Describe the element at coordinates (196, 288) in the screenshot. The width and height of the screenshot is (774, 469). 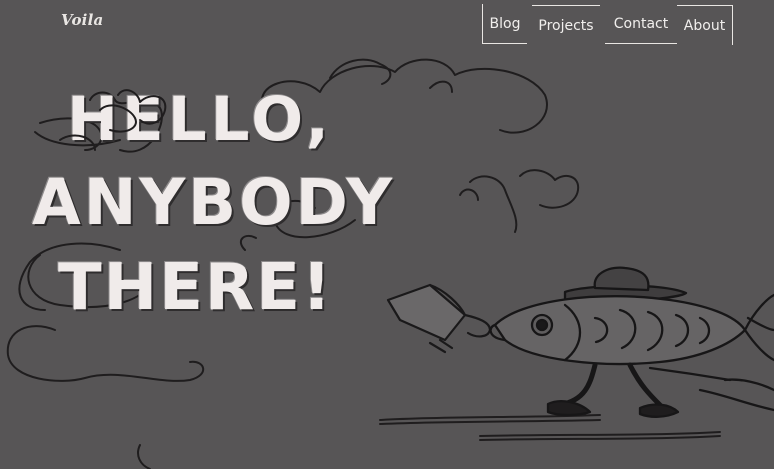
I see `hero-line-3: THERE!` at that location.